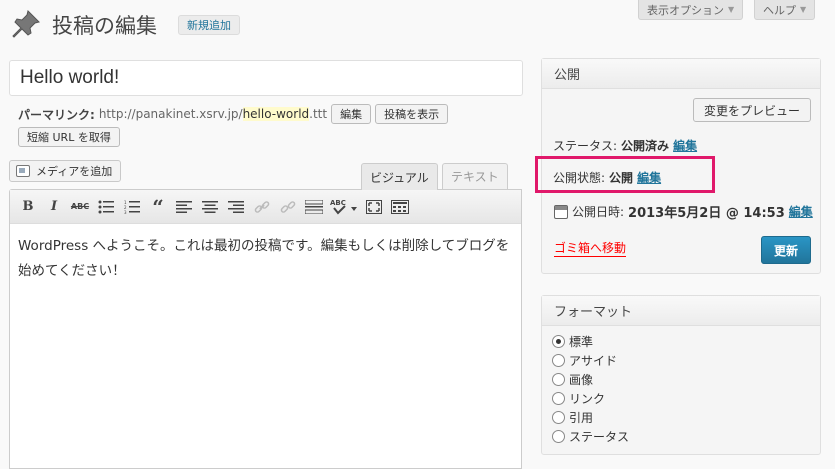 The width and height of the screenshot is (835, 469). What do you see at coordinates (786, 250) in the screenshot?
I see `update-button: 更新` at bounding box center [786, 250].